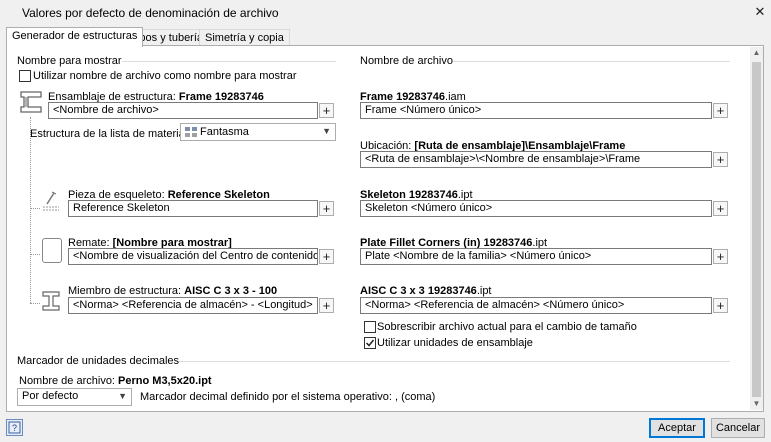 The width and height of the screenshot is (771, 442). Describe the element at coordinates (756, 229) in the screenshot. I see `scrollbar-thumb` at that location.